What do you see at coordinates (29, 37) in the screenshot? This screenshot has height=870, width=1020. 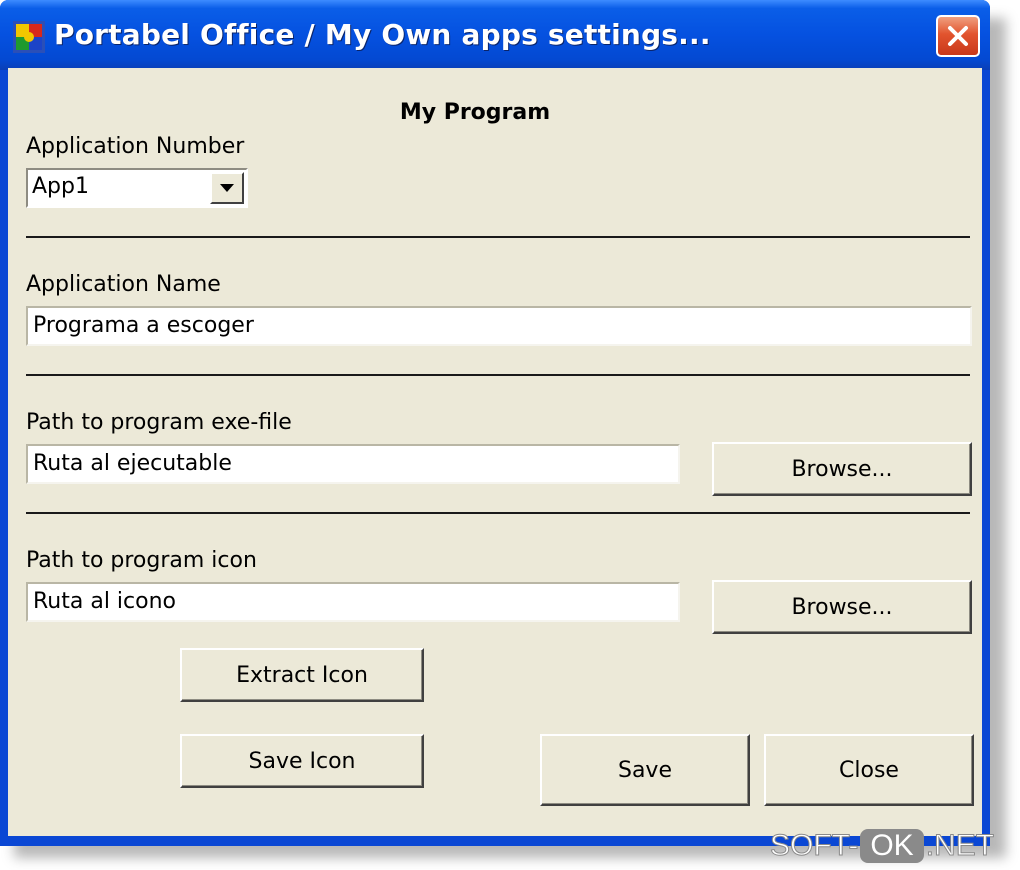 I see `colored-blocks-icon` at bounding box center [29, 37].